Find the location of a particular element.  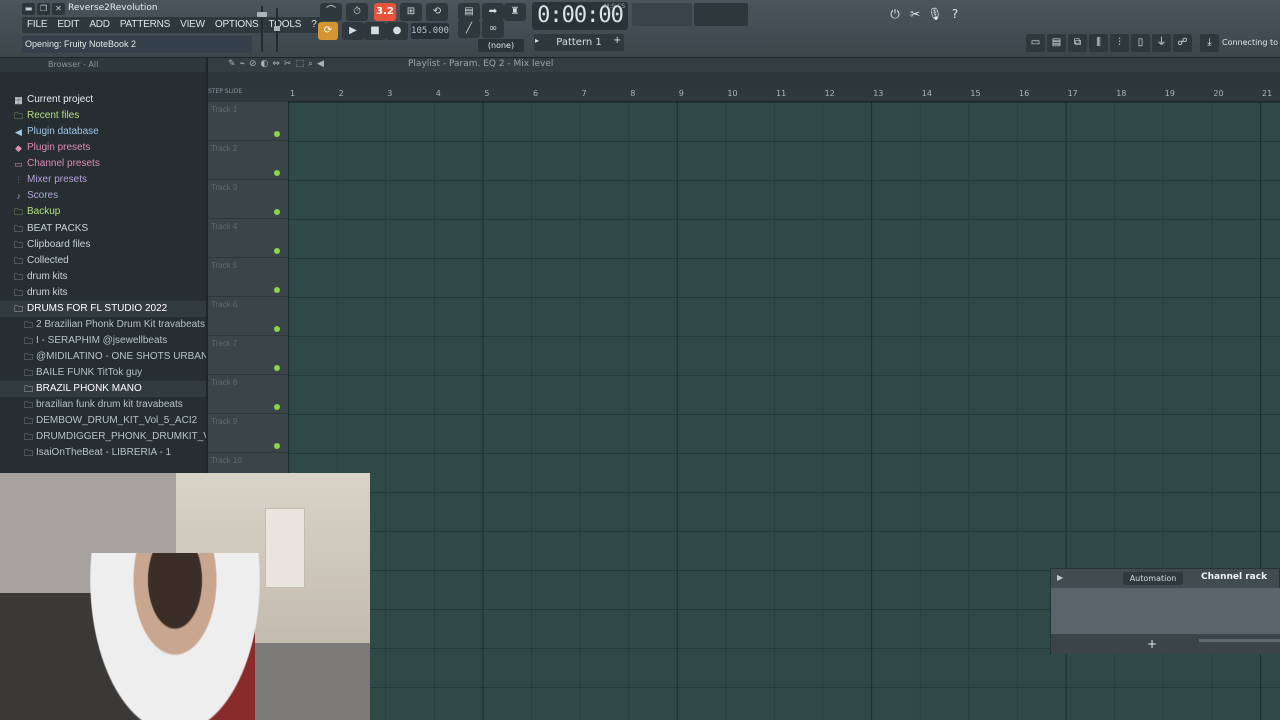

blend-notes-icon: ⊞ is located at coordinates (411, 12).